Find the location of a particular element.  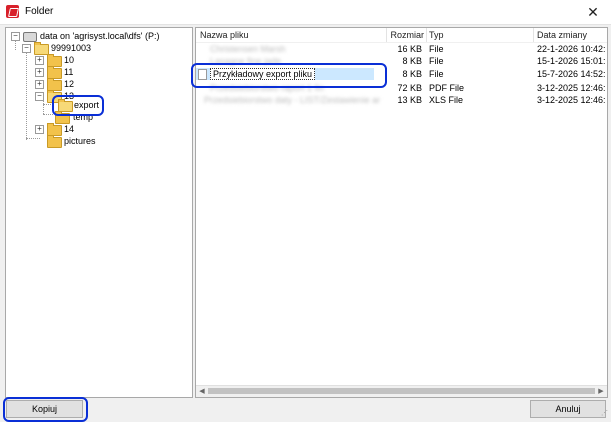

resize-grip-icon: ⋰ is located at coordinates (605, 414).